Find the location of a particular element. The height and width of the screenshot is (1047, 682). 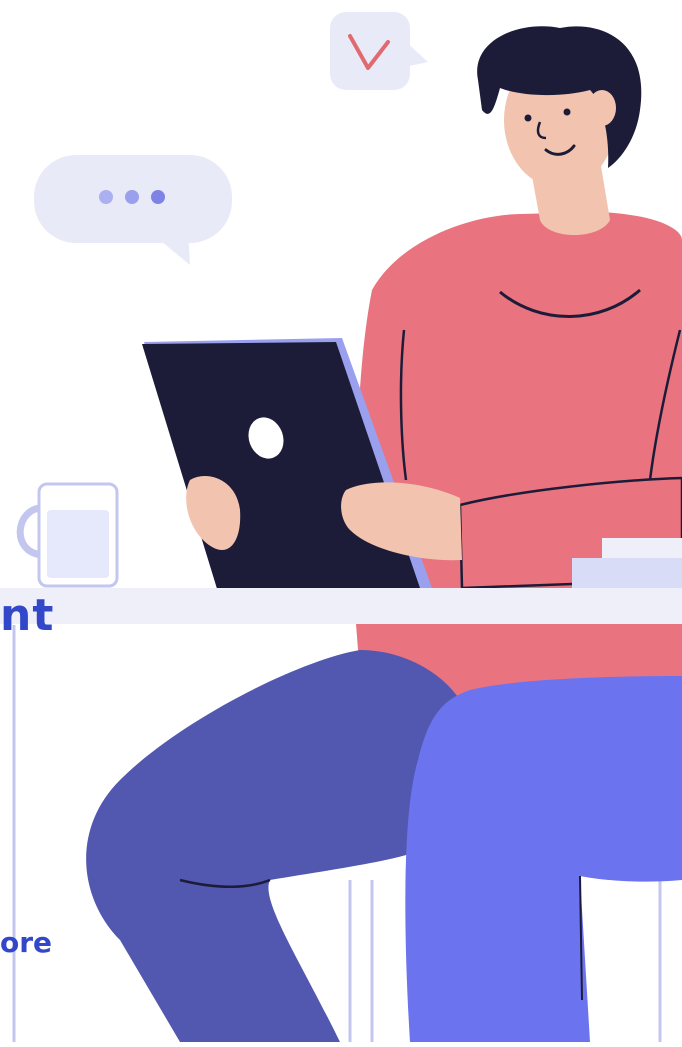

typing-dots-bubble-icon is located at coordinates (133, 210).